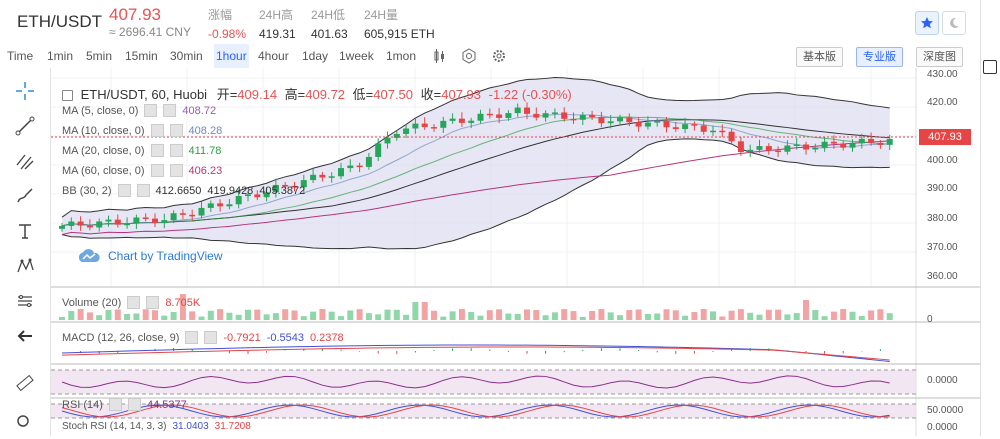 The width and height of the screenshot is (1000, 439). What do you see at coordinates (231, 56) in the screenshot?
I see `tf-1hour: 1hour` at bounding box center [231, 56].